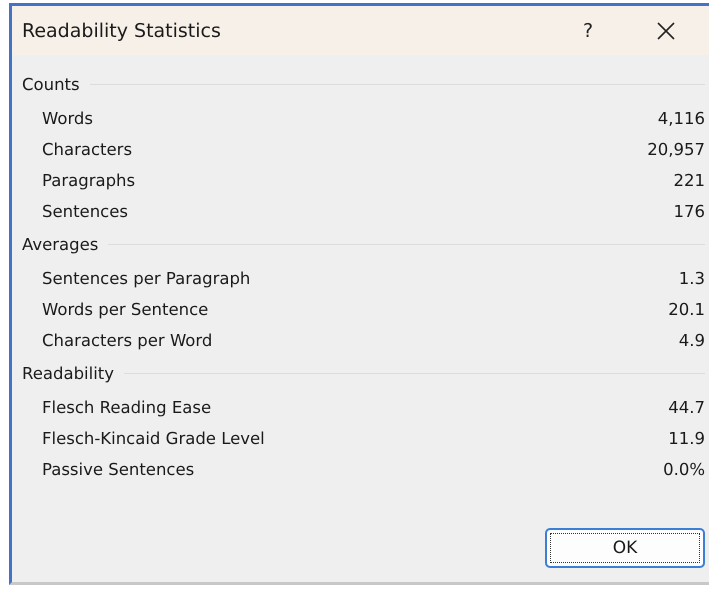  Describe the element at coordinates (686, 407) in the screenshot. I see `stat-value: 44.7` at that location.